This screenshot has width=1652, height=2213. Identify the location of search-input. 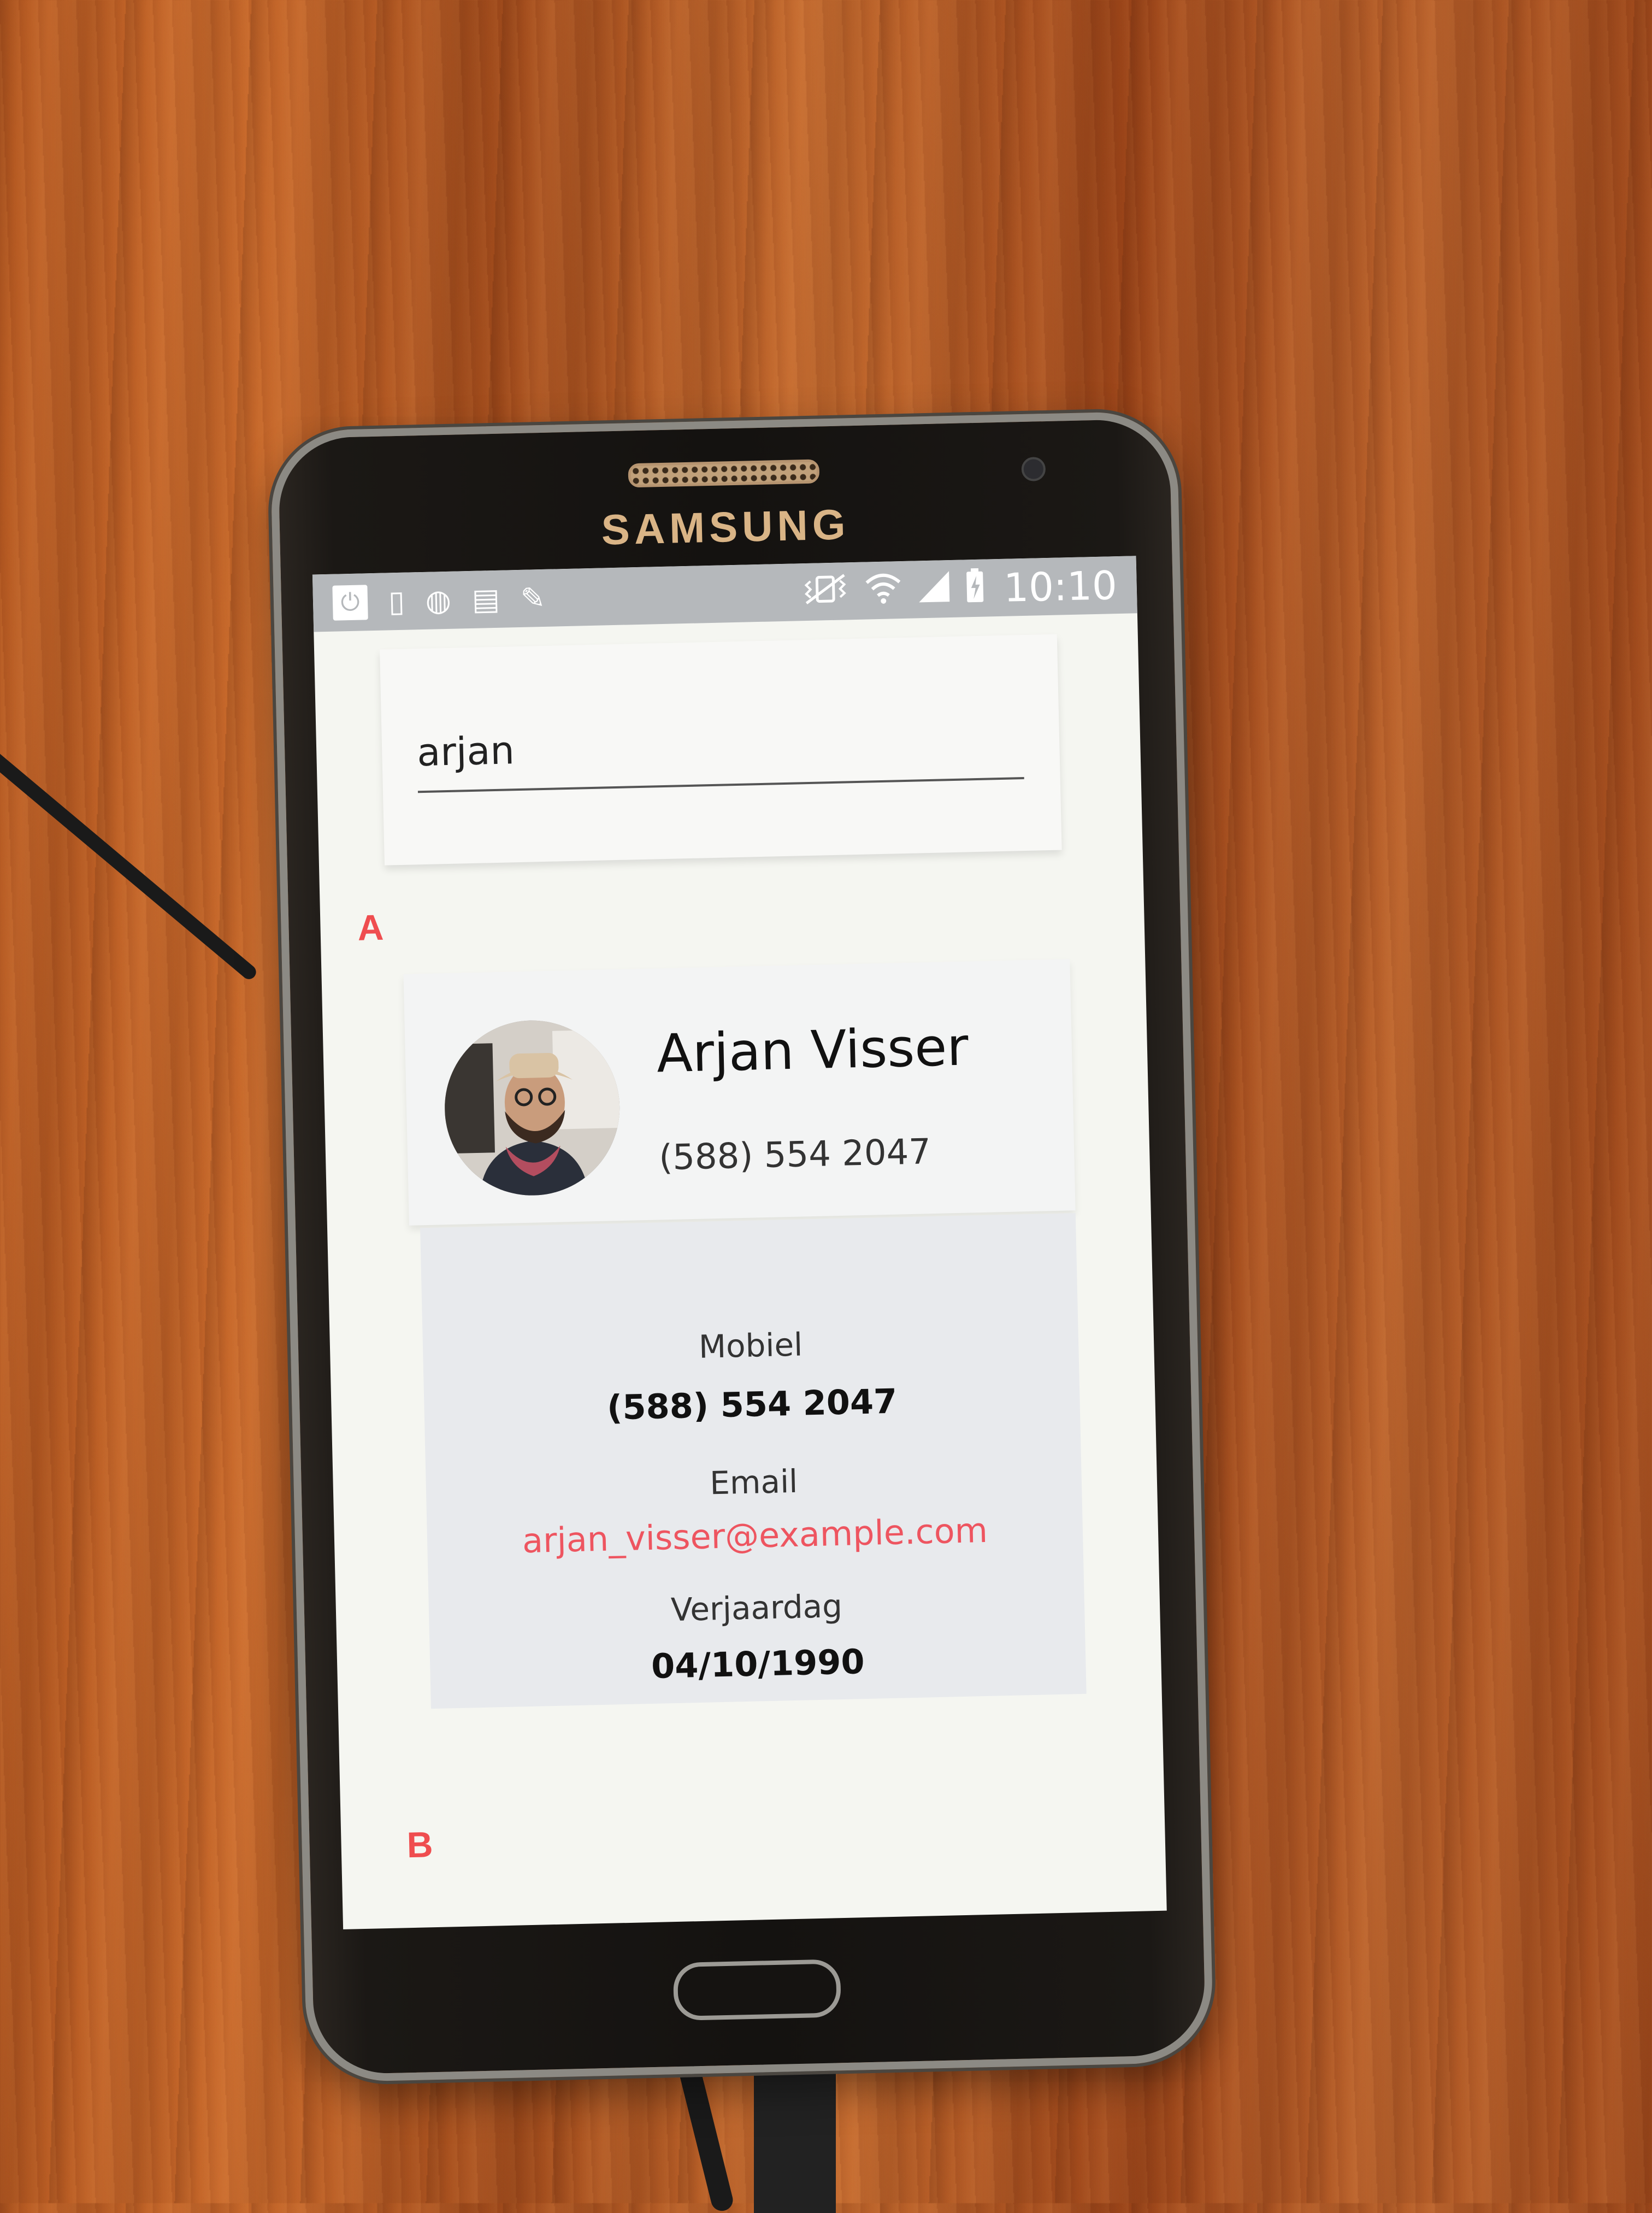
(720, 755).